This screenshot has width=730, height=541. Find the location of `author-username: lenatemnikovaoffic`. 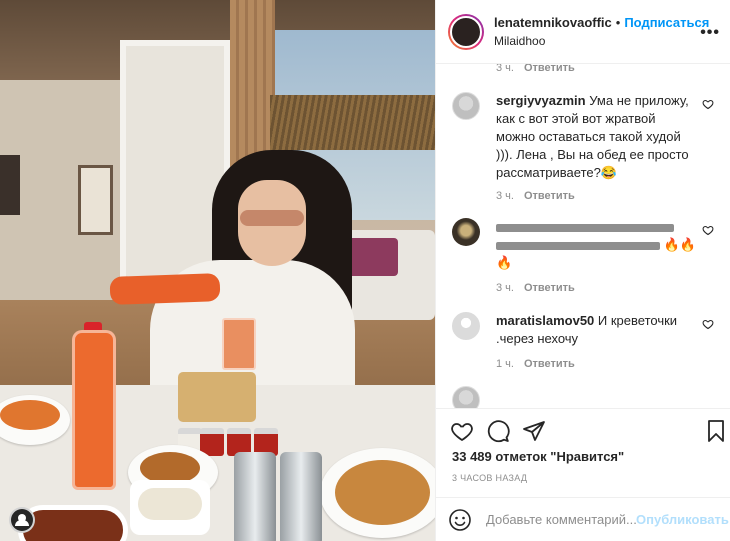

author-username: lenatemnikovaoffic is located at coordinates (553, 23).